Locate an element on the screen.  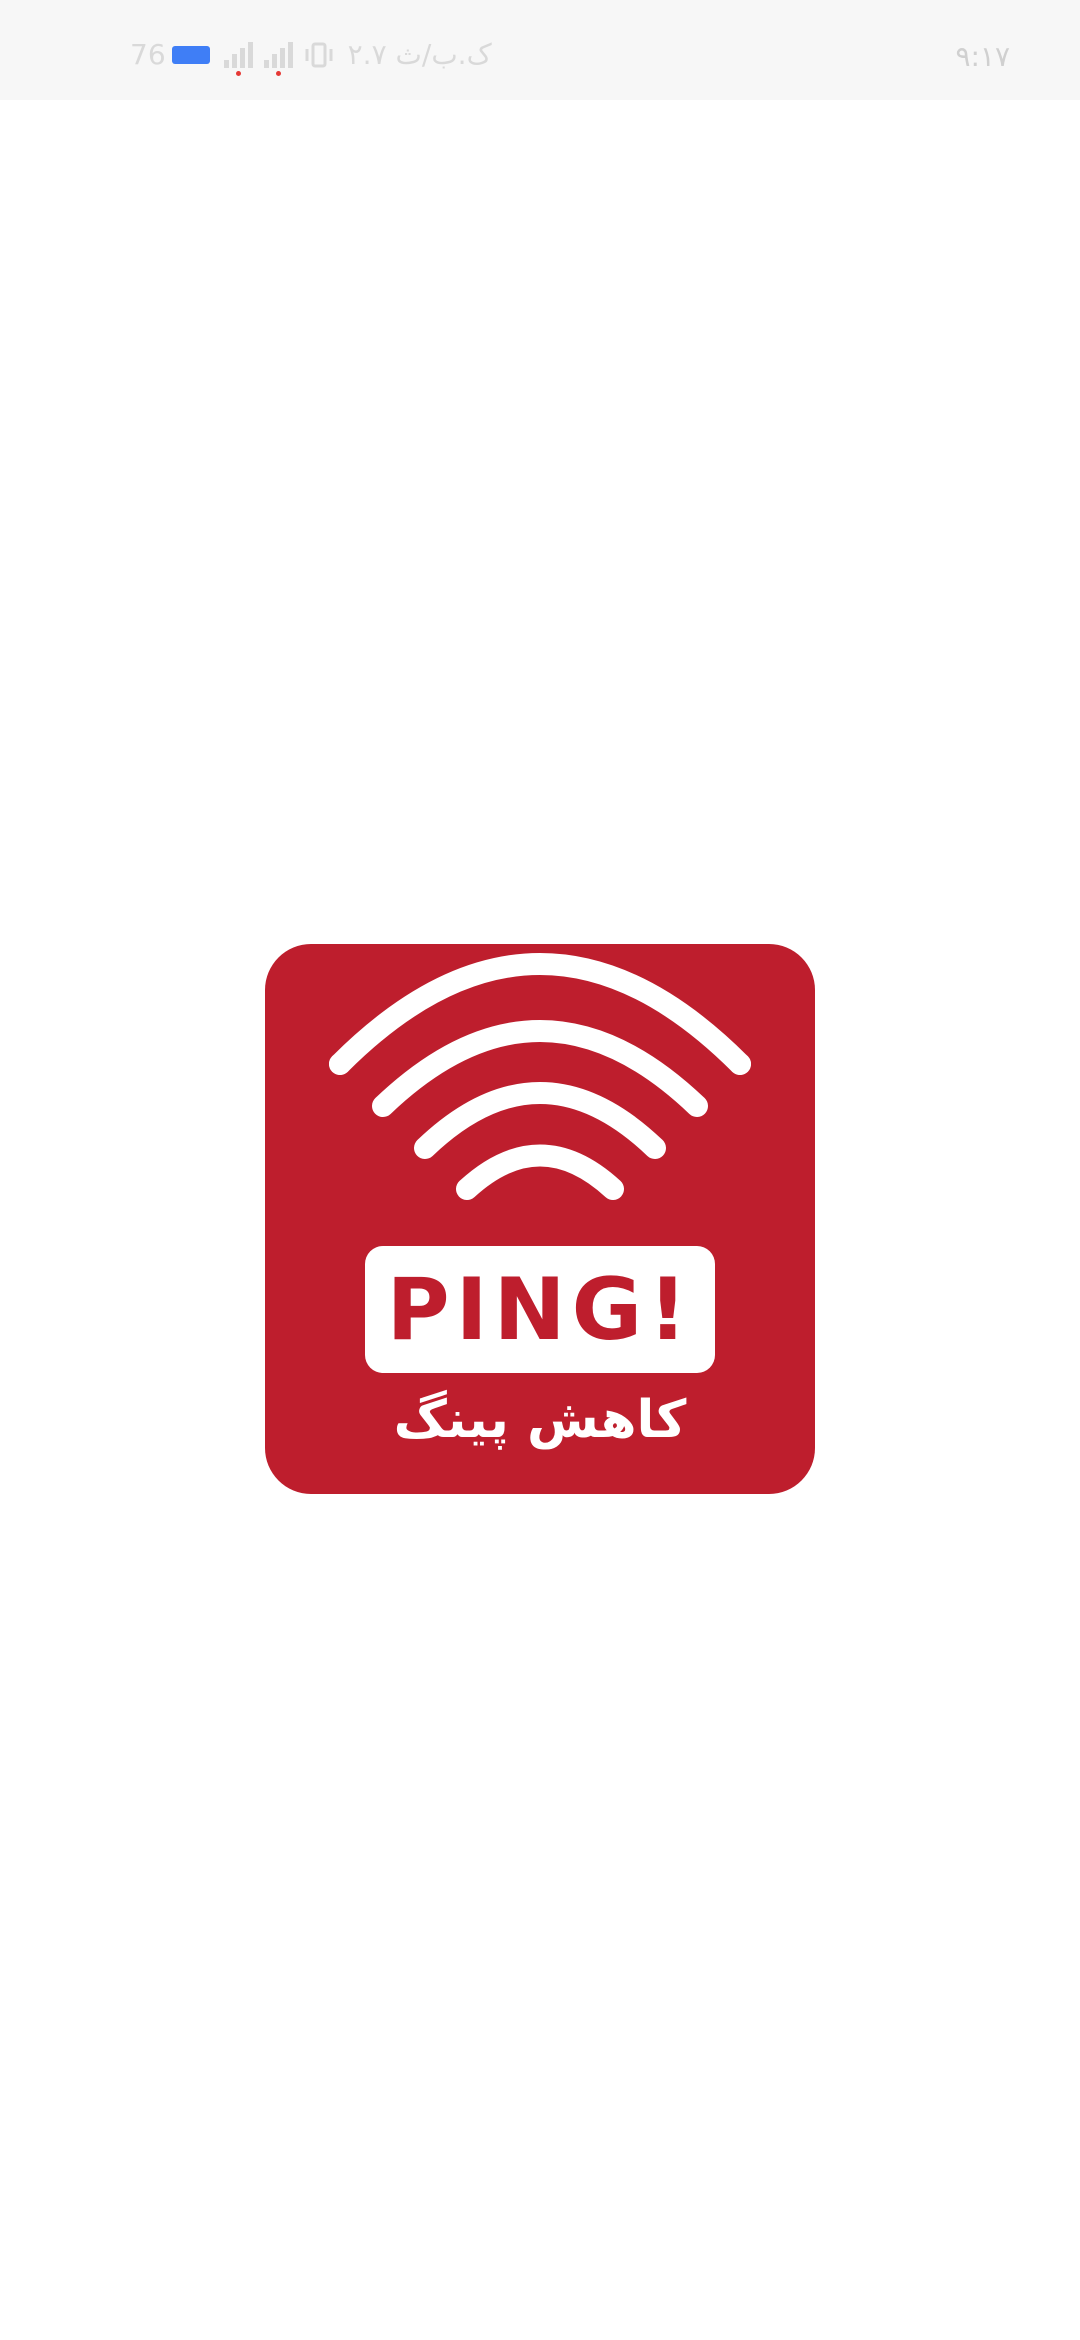
clock: ۹:۱۷ is located at coordinates (982, 56).